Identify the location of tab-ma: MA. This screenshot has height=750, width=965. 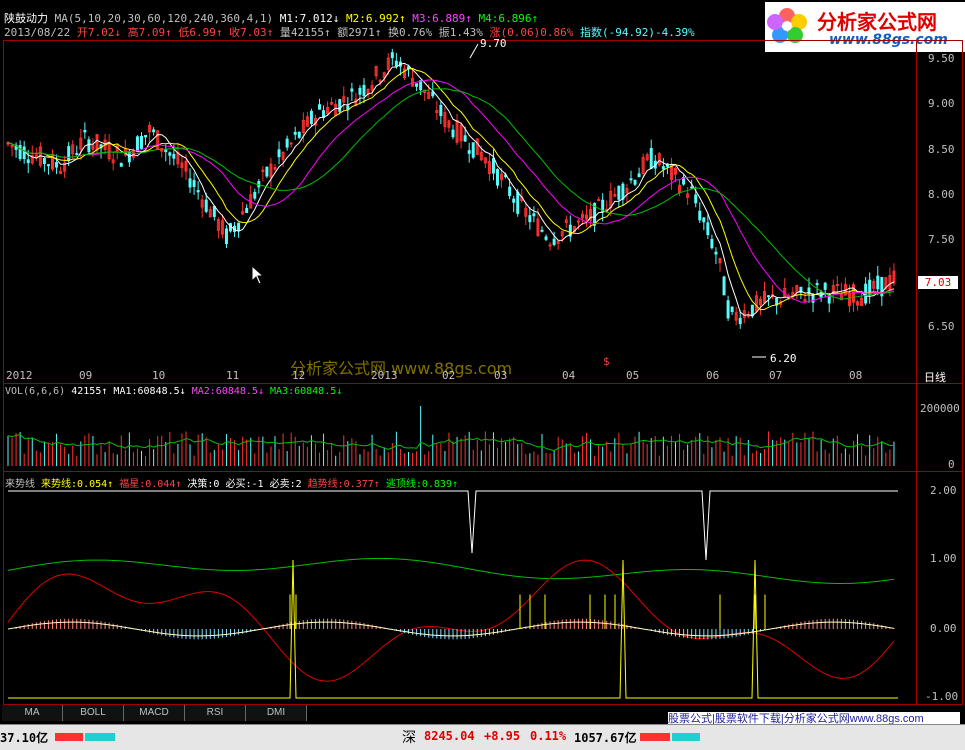
(32, 713).